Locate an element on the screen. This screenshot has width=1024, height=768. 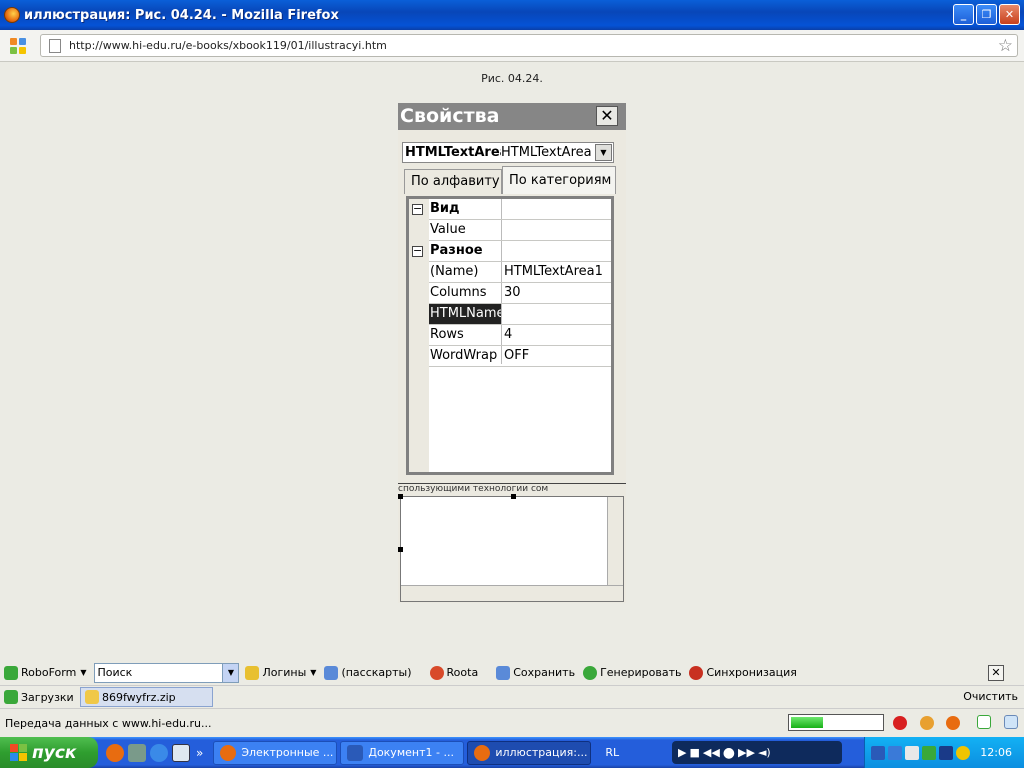
properties-title-text: Свойства is located at coordinates (450, 116).